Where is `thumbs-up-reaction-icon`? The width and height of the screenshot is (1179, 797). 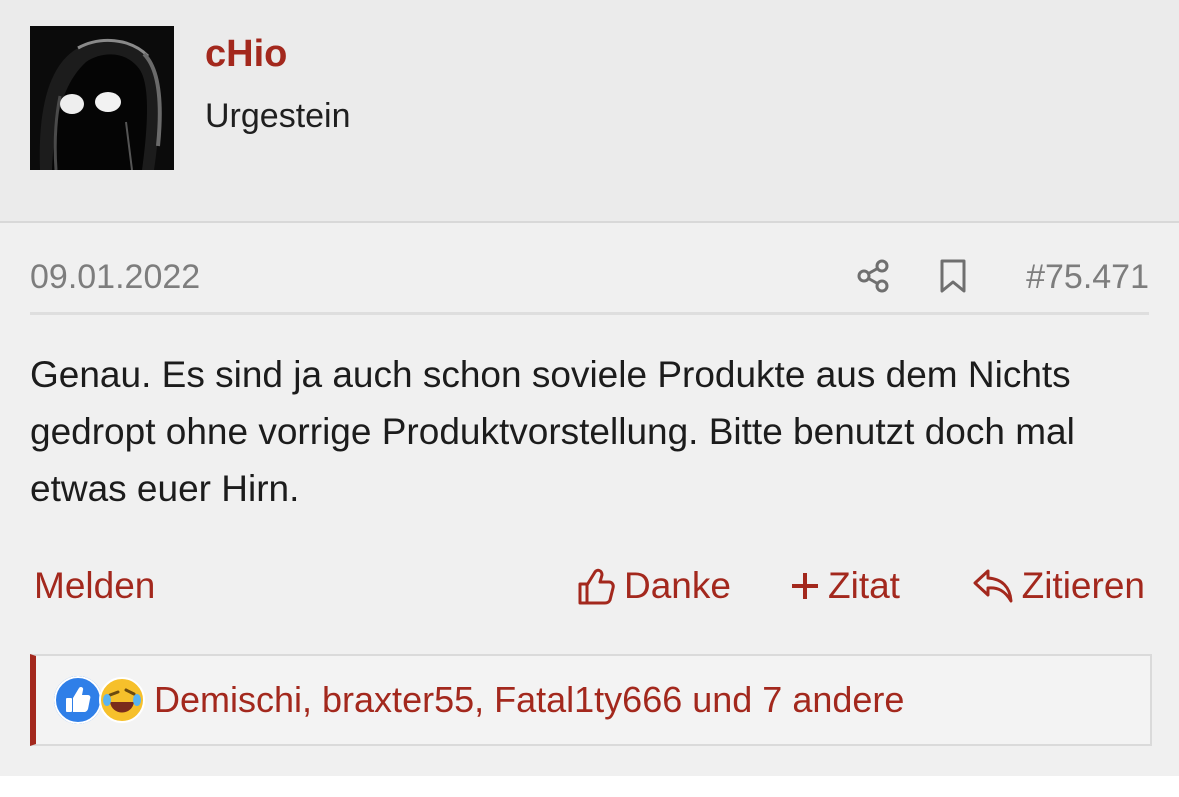 thumbs-up-reaction-icon is located at coordinates (78, 700).